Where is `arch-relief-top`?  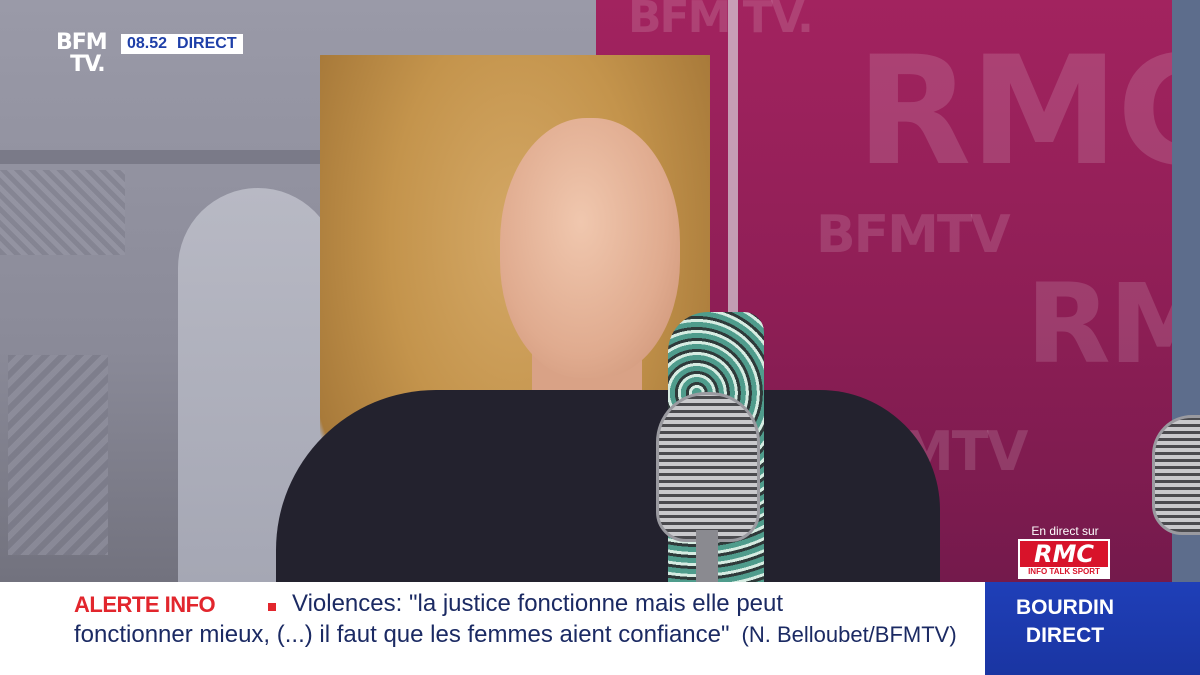 arch-relief-top is located at coordinates (62, 212).